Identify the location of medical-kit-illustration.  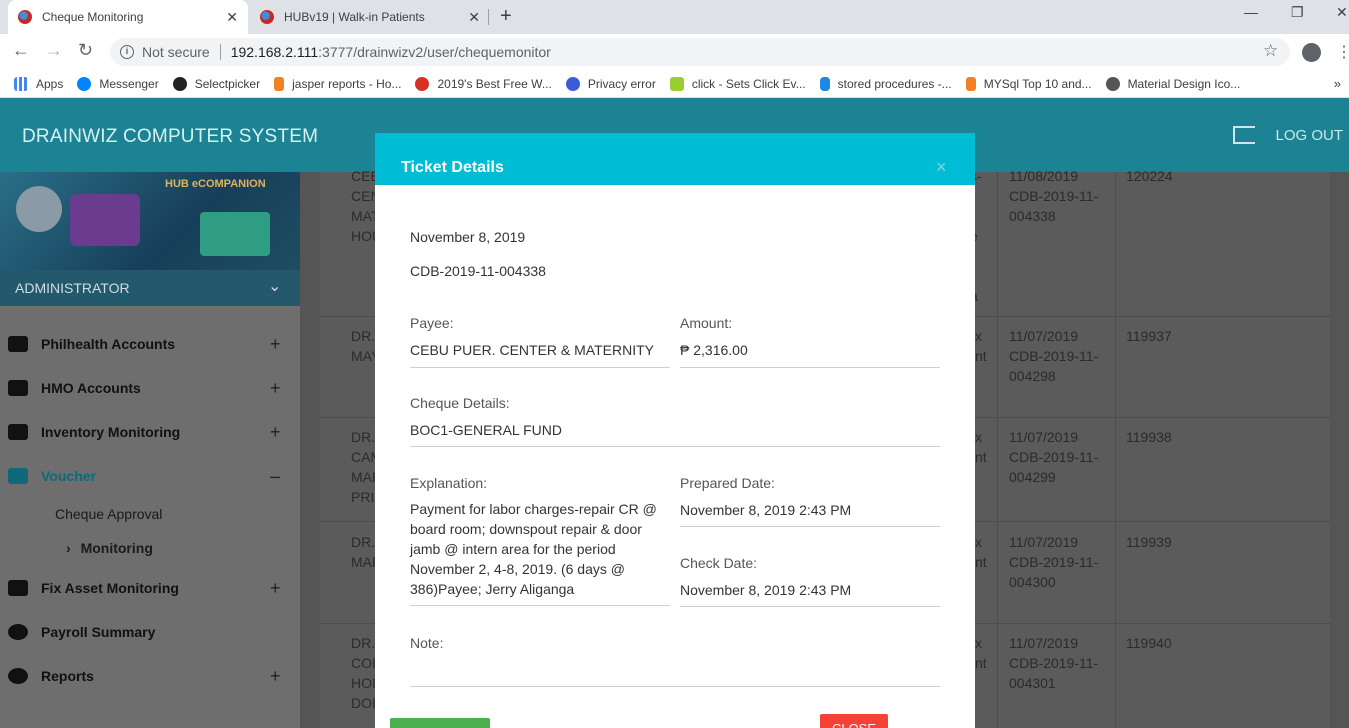
(235, 234).